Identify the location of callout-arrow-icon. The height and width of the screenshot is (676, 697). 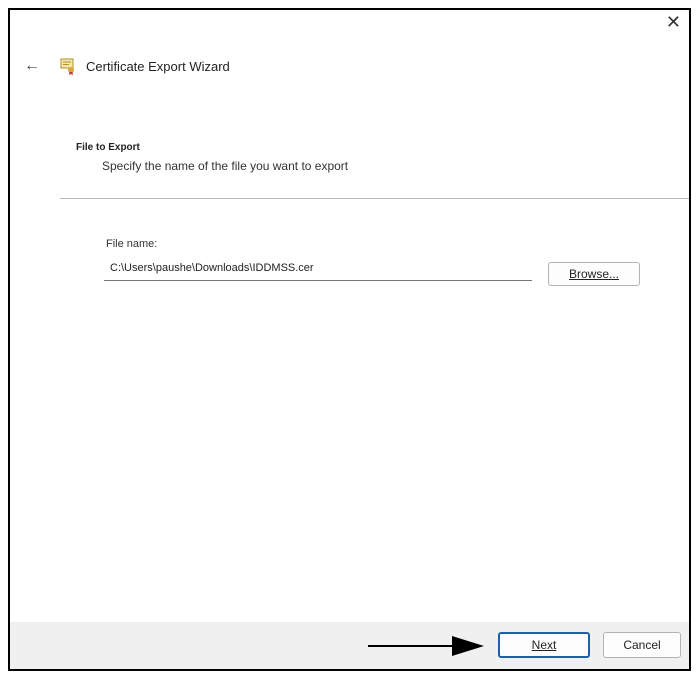
(426, 646).